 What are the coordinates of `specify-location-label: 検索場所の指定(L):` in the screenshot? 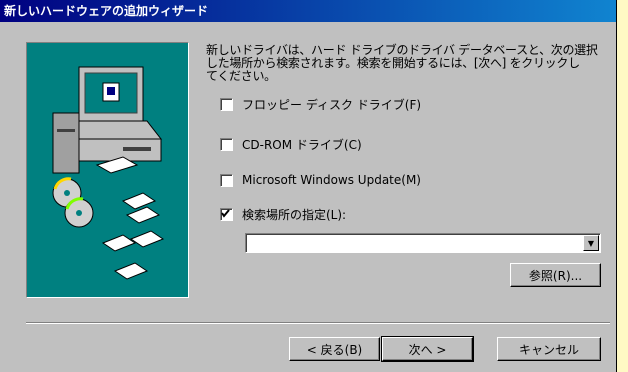 It's located at (294, 214).